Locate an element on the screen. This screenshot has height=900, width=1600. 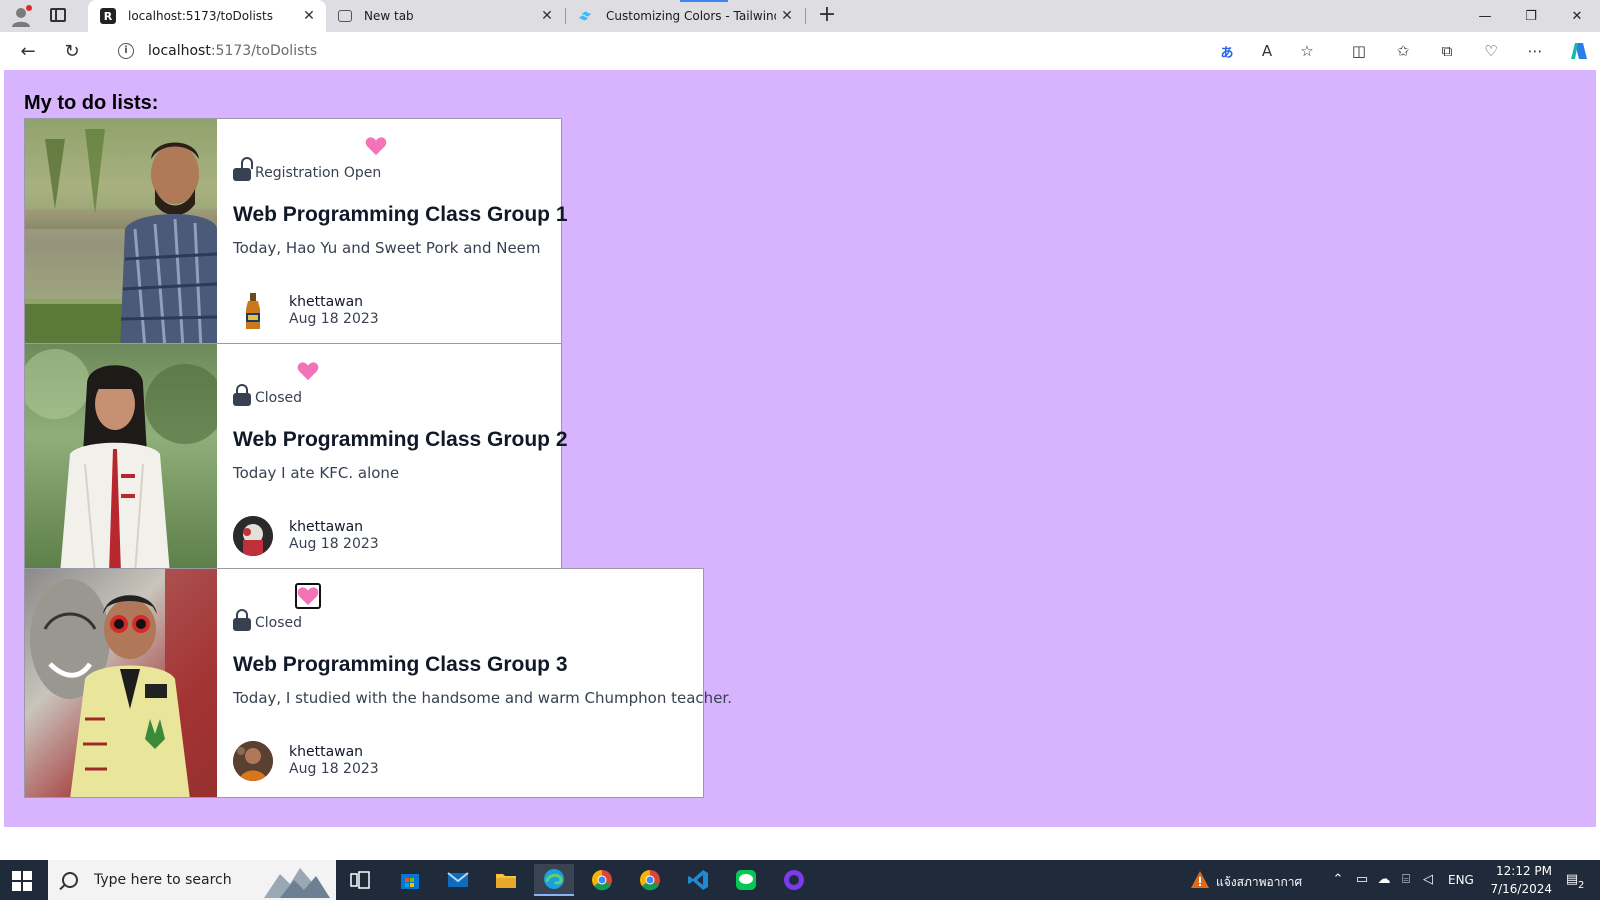
weather-alert-icon is located at coordinates (1200, 880).